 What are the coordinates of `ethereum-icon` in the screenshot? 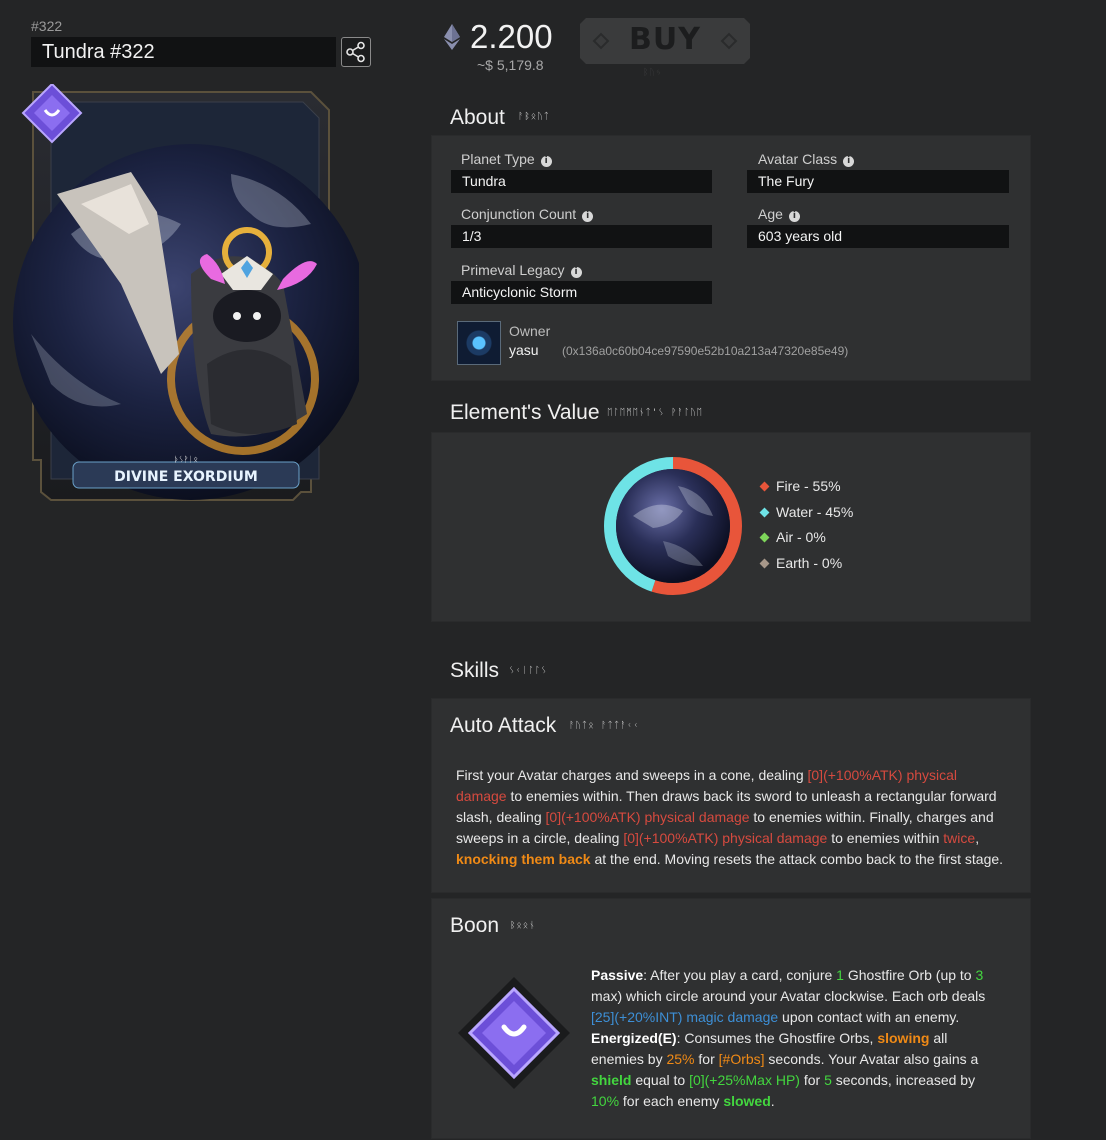 It's located at (452, 37).